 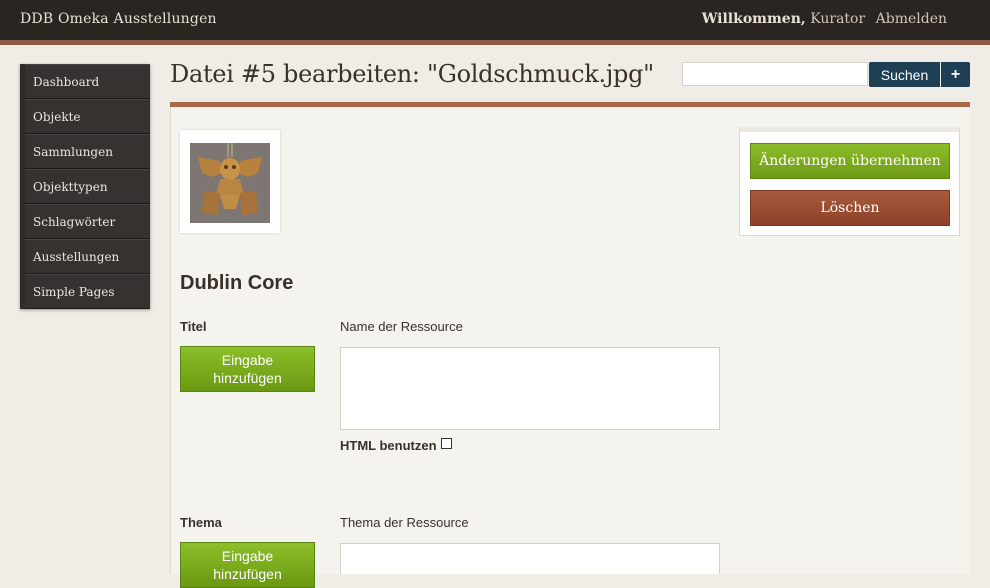 I want to click on actions-panel: Änderungen übernehmen Löschen, so click(x=849, y=181).